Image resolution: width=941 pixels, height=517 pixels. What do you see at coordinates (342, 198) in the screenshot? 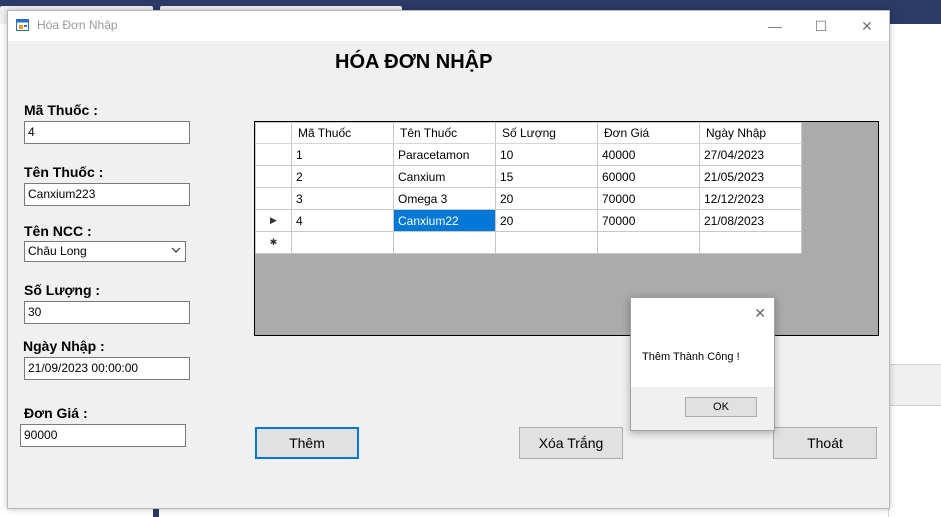
I see `grid-cell: 3` at bounding box center [342, 198].